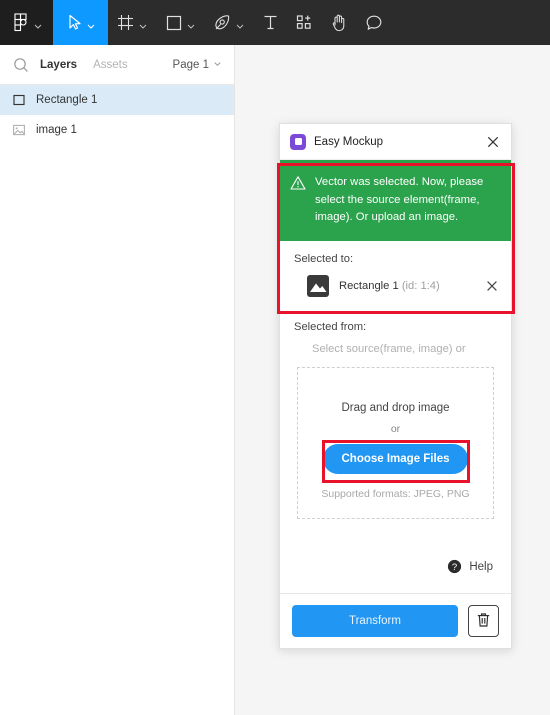 The width and height of the screenshot is (550, 715). What do you see at coordinates (298, 183) in the screenshot?
I see `warning-triangle-icon` at bounding box center [298, 183].